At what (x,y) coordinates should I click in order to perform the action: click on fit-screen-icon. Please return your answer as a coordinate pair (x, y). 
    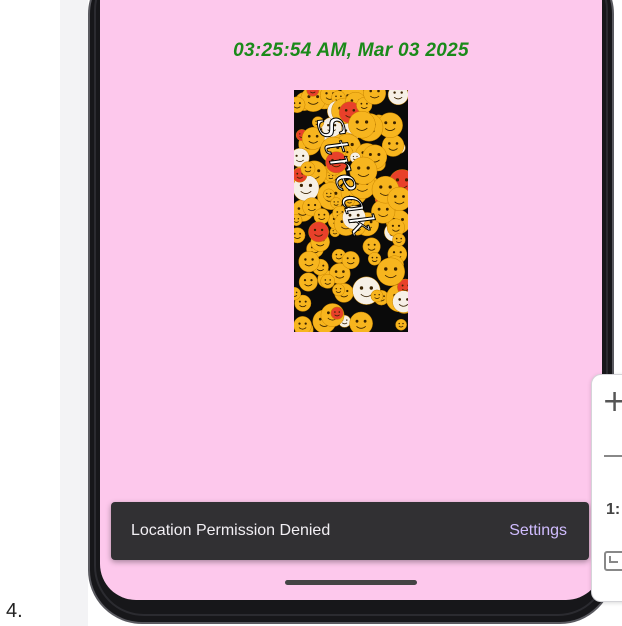
    Looking at the image, I should click on (613, 561).